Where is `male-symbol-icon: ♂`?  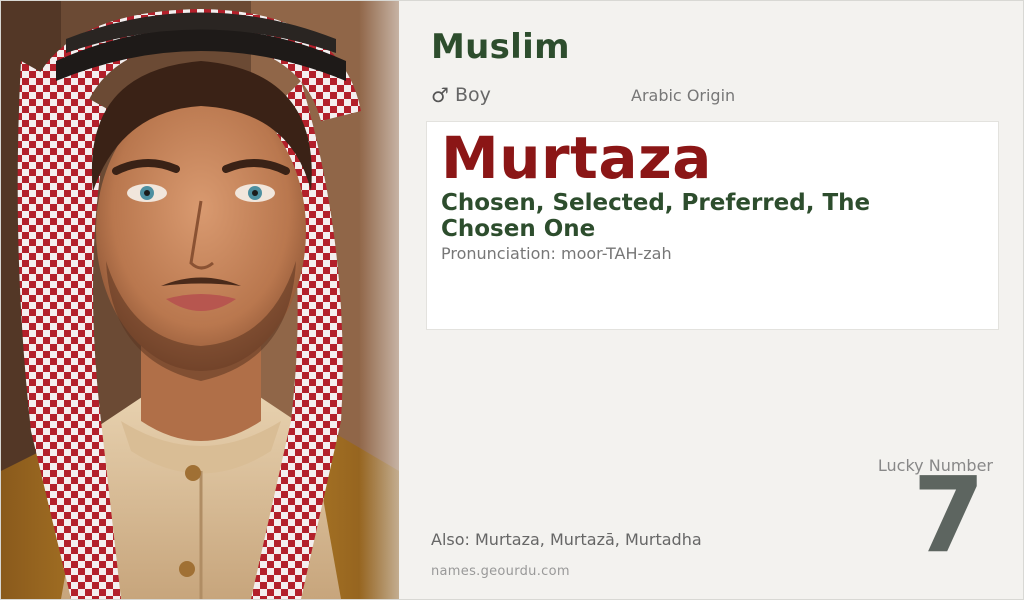 male-symbol-icon: ♂ is located at coordinates (440, 95).